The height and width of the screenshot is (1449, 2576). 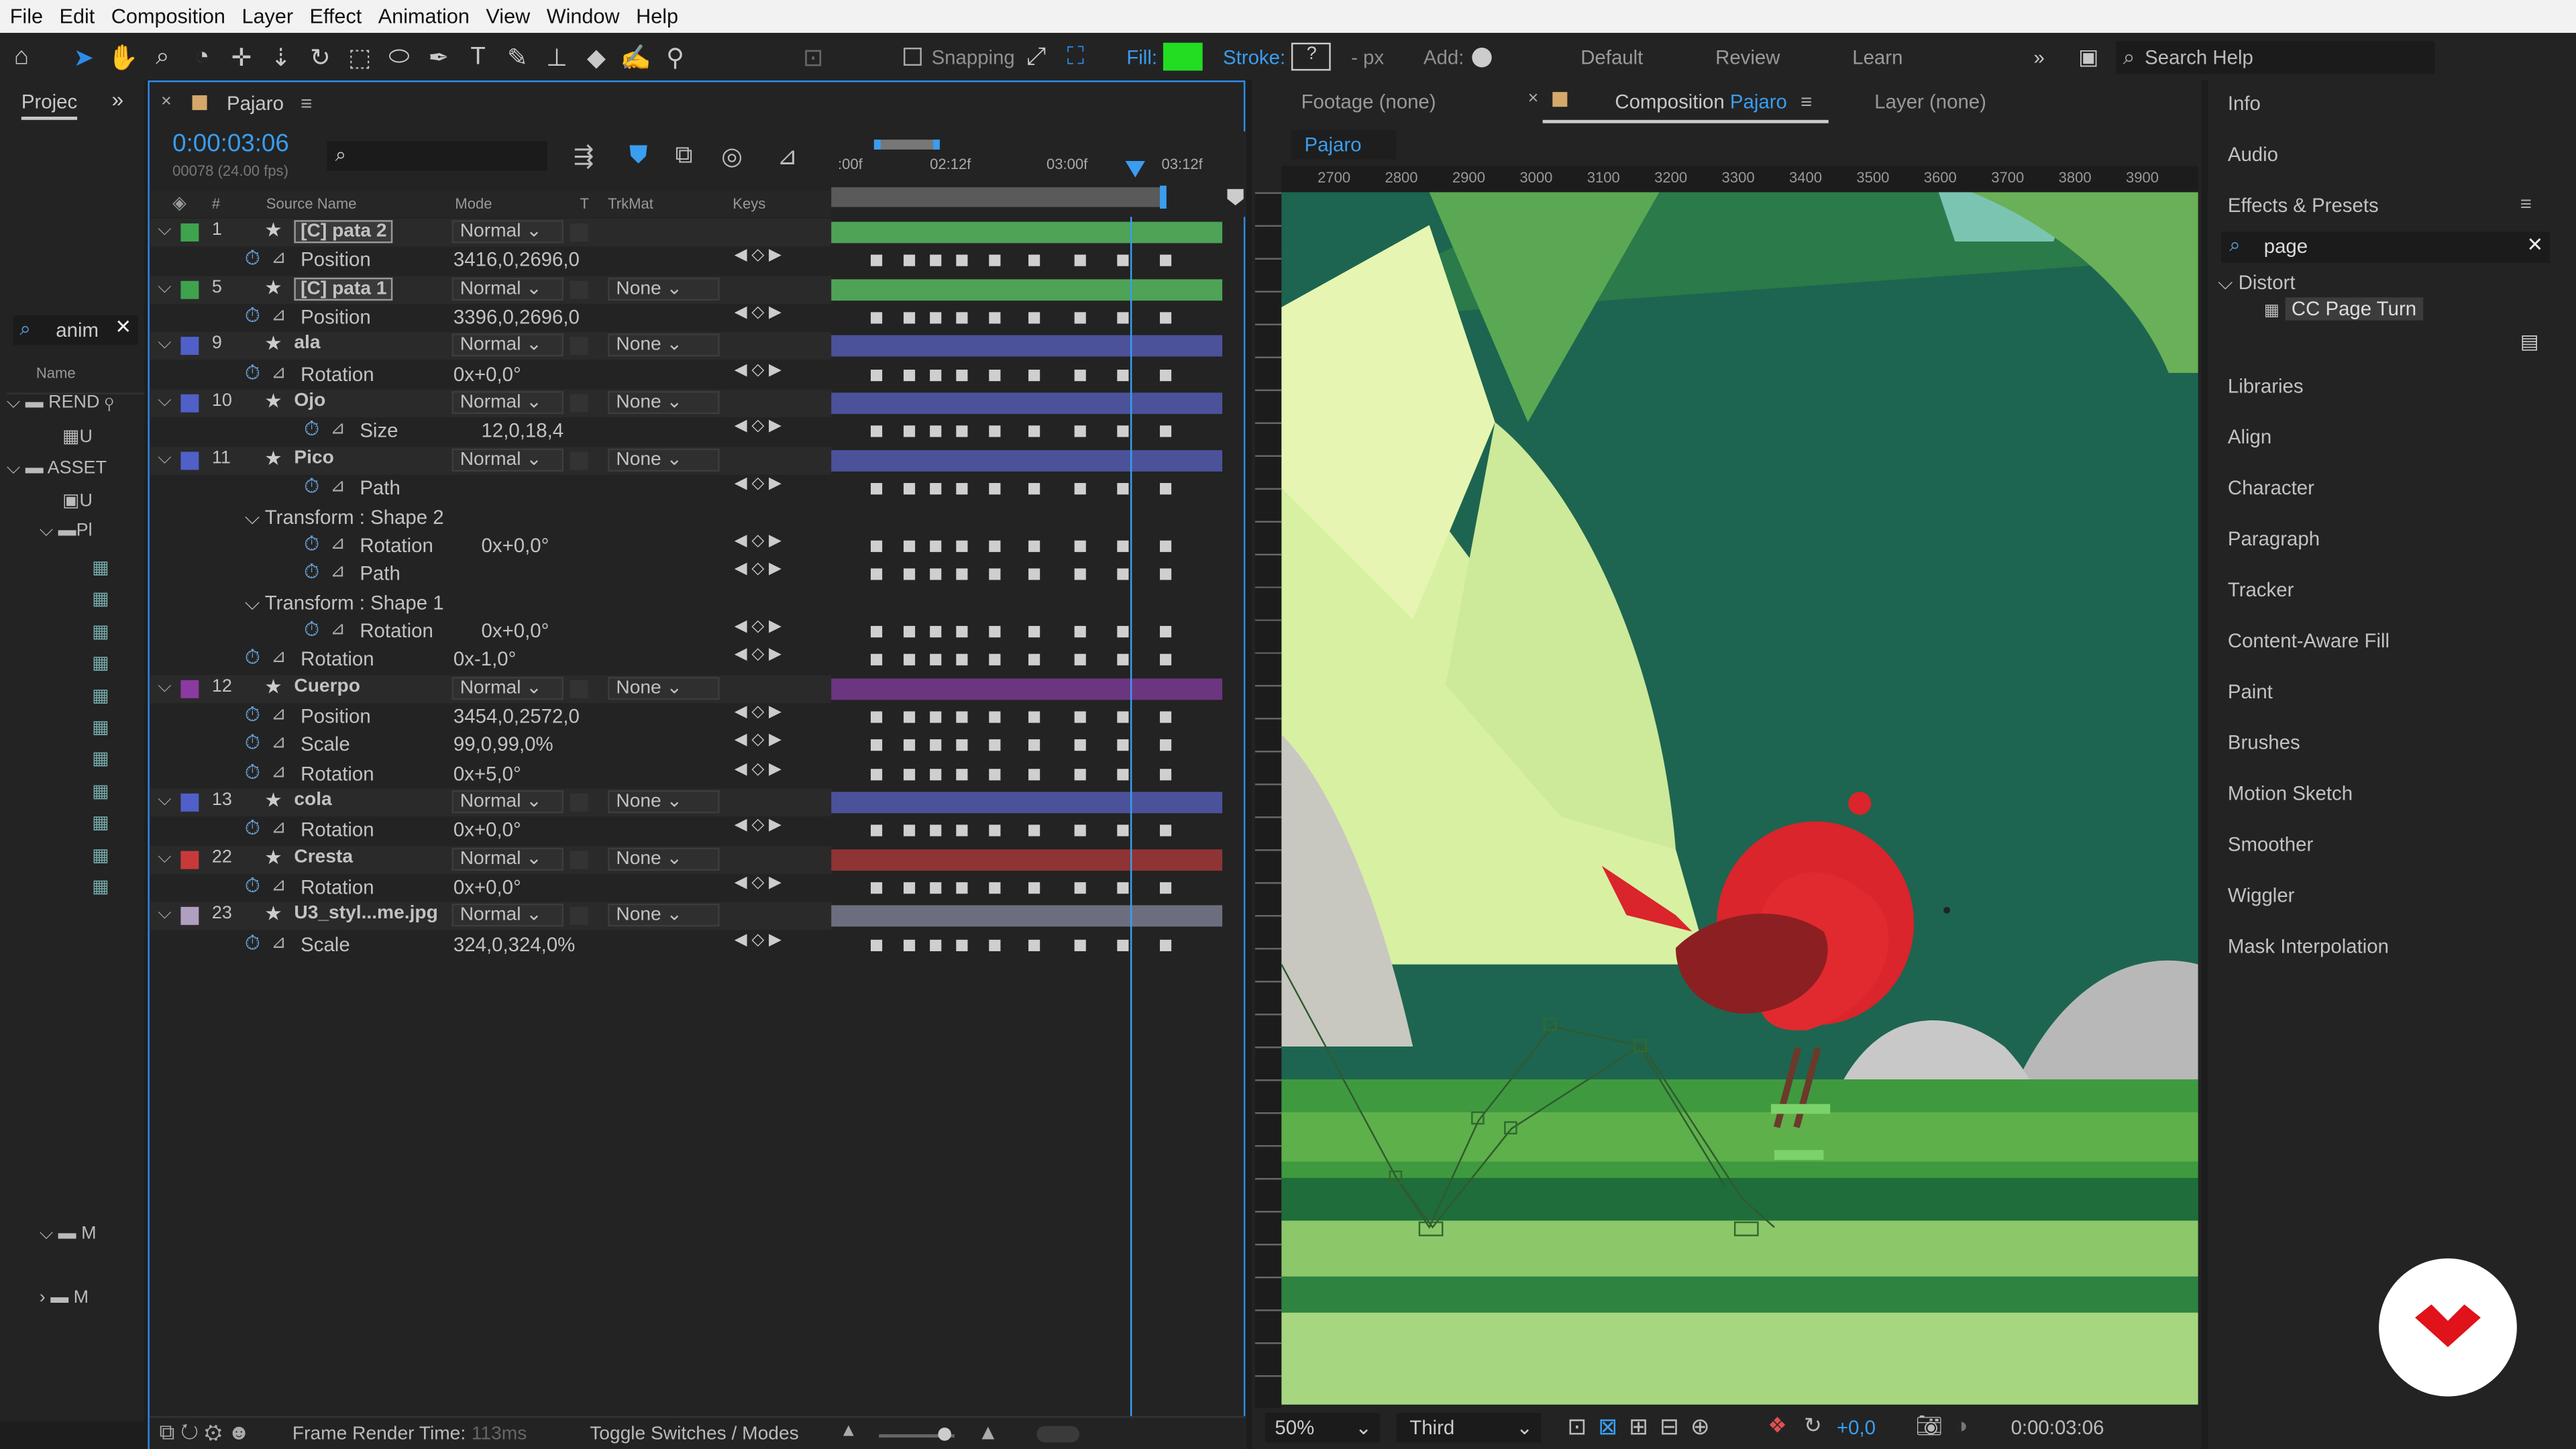 I want to click on layer-name: cola, so click(x=312, y=800).